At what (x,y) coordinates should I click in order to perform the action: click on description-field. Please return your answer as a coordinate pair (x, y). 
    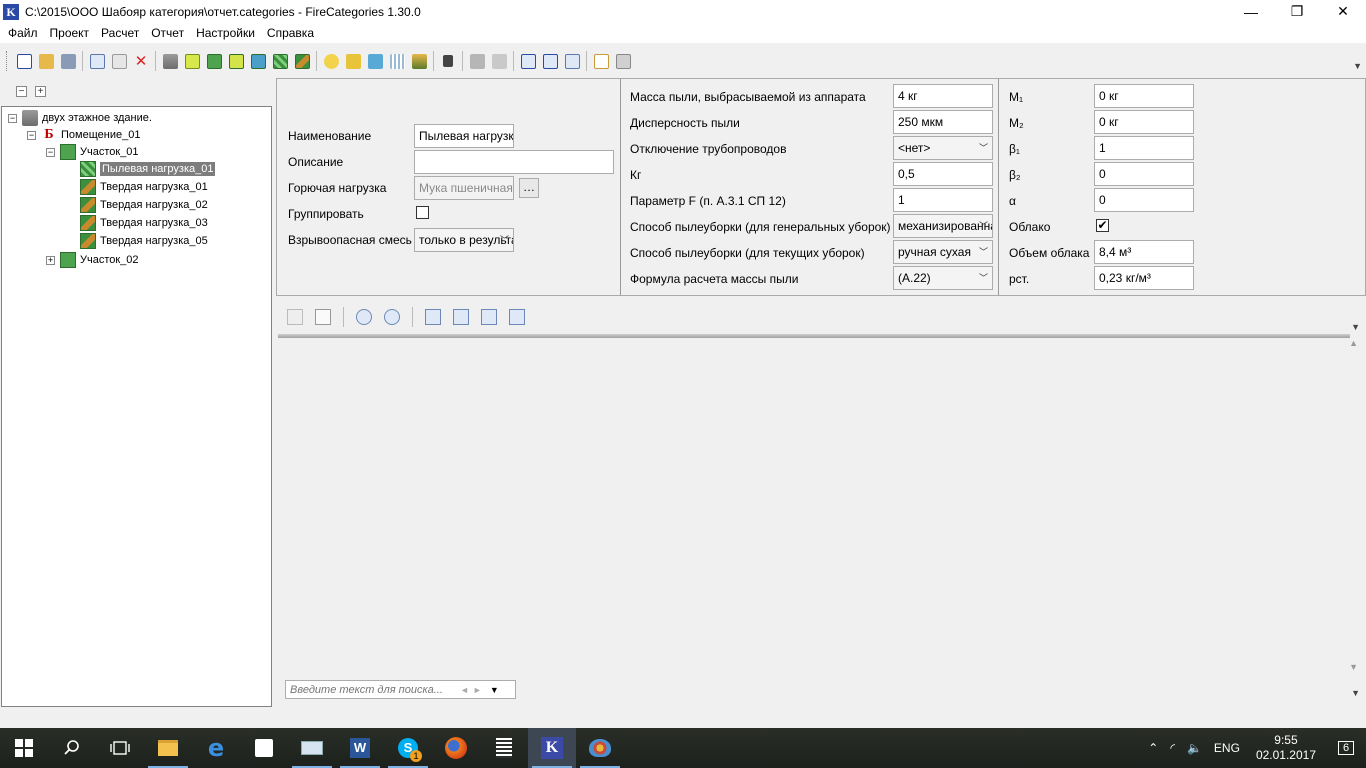
    Looking at the image, I should click on (514, 162).